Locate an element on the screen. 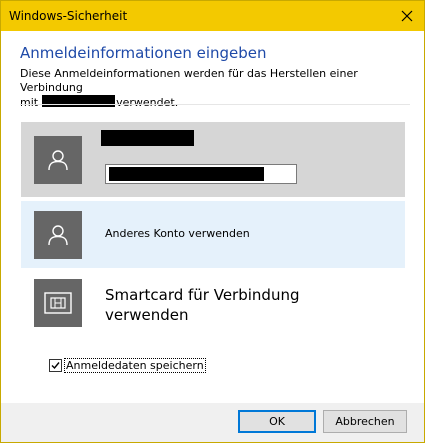 The width and height of the screenshot is (425, 443). remember-label: Anmeldedaten speichern is located at coordinates (135, 365).